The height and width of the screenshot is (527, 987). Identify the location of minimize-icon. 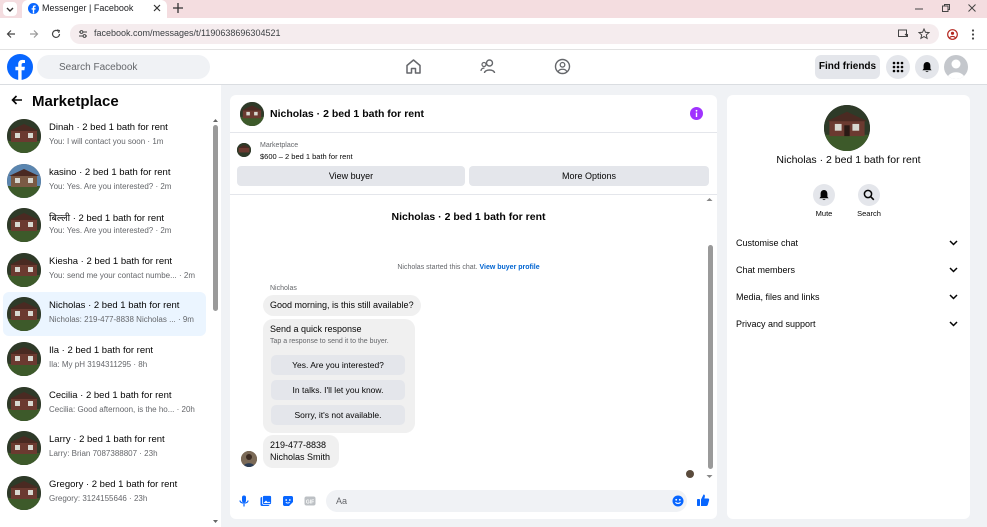
(919, 8).